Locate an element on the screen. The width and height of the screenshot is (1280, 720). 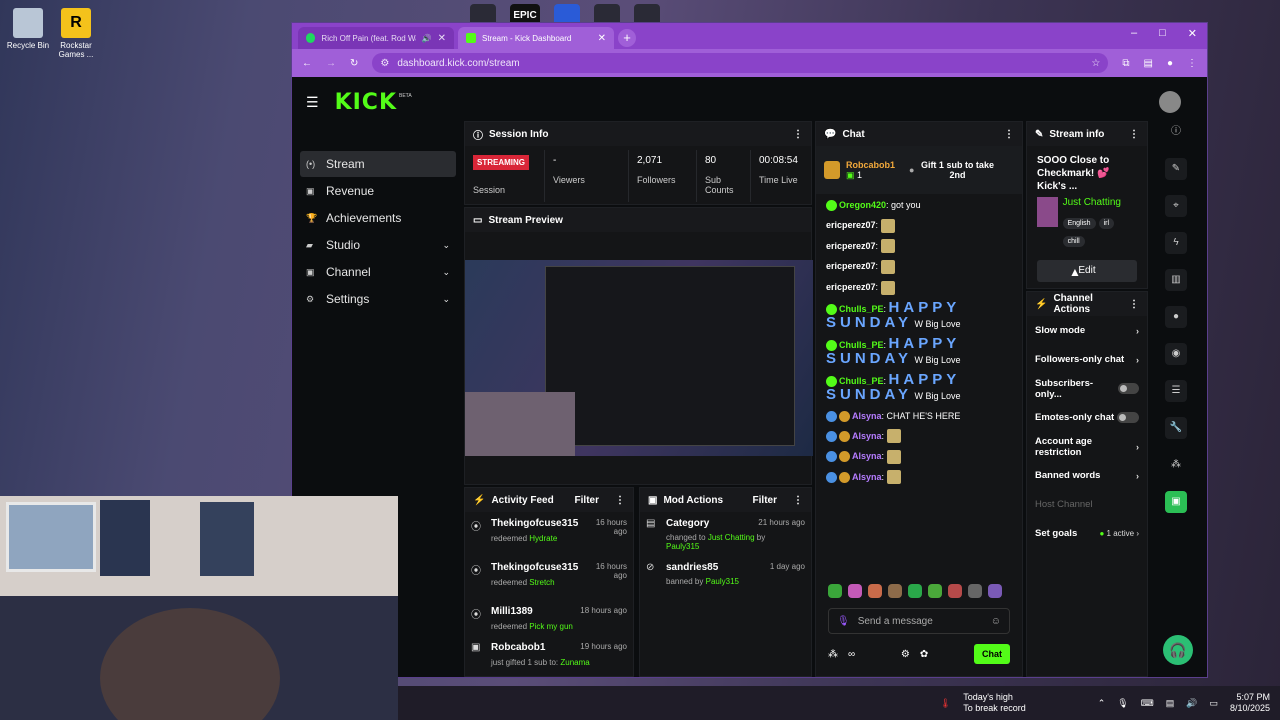
account-age-row: Account age restriction › is located at coordinates (1087, 446).